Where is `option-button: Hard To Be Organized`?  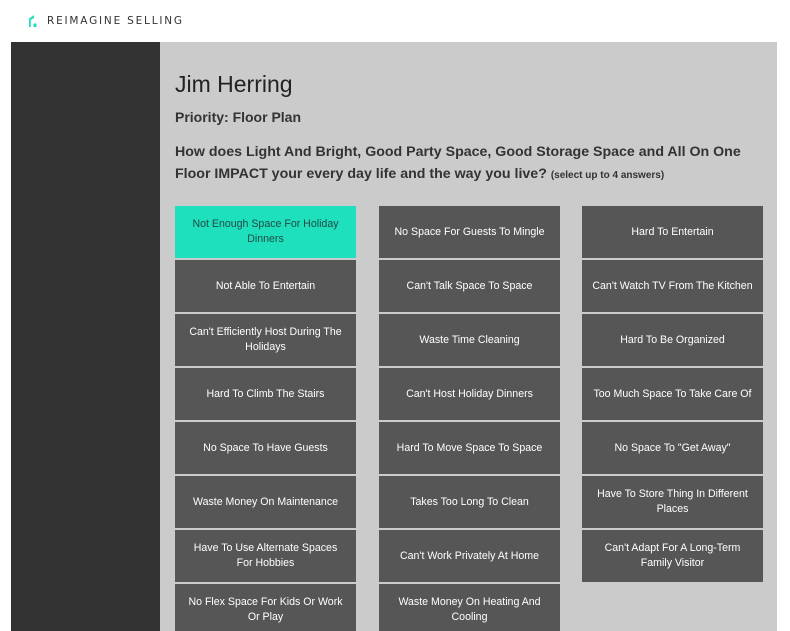 option-button: Hard To Be Organized is located at coordinates (672, 340).